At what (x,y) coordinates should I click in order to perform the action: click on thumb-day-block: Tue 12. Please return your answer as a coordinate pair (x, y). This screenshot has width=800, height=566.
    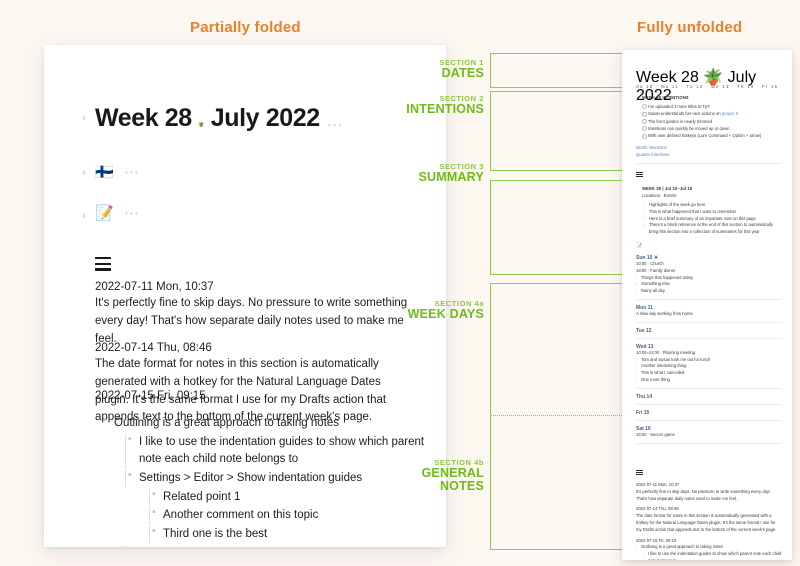
    Looking at the image, I should click on (709, 333).